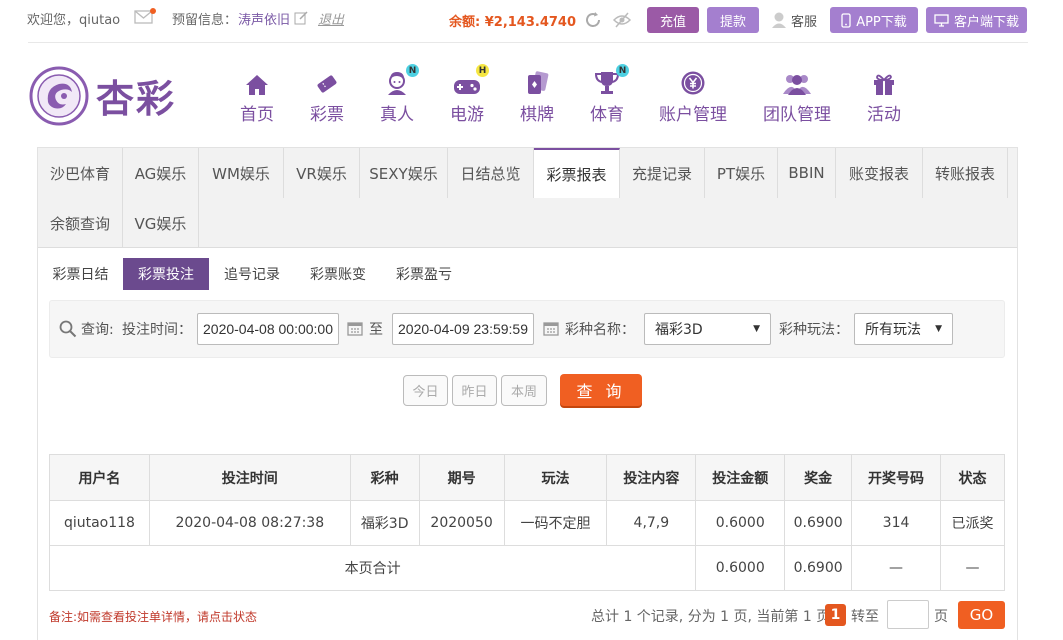 This screenshot has height=640, width=1063. What do you see at coordinates (80, 173) in the screenshot?
I see `tab-saba-sports: 沙巴体育` at bounding box center [80, 173].